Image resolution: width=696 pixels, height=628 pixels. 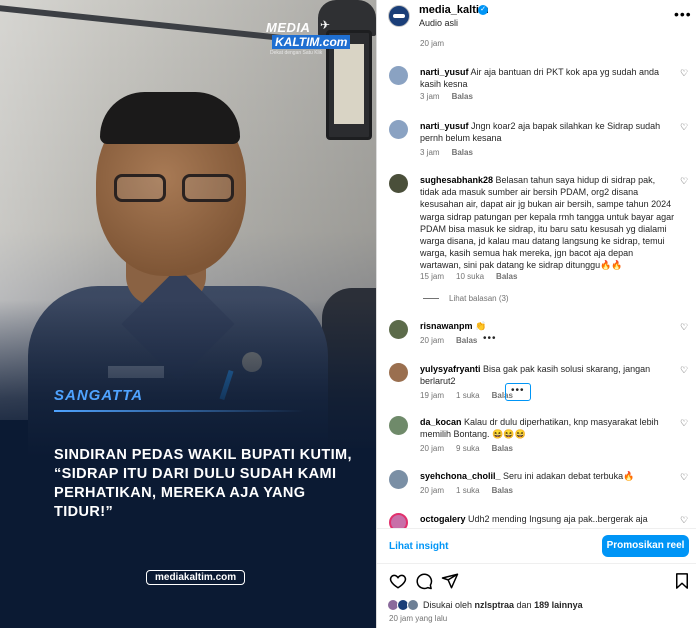 What do you see at coordinates (683, 14) in the screenshot?
I see `more-options-icon: •••` at bounding box center [683, 14].